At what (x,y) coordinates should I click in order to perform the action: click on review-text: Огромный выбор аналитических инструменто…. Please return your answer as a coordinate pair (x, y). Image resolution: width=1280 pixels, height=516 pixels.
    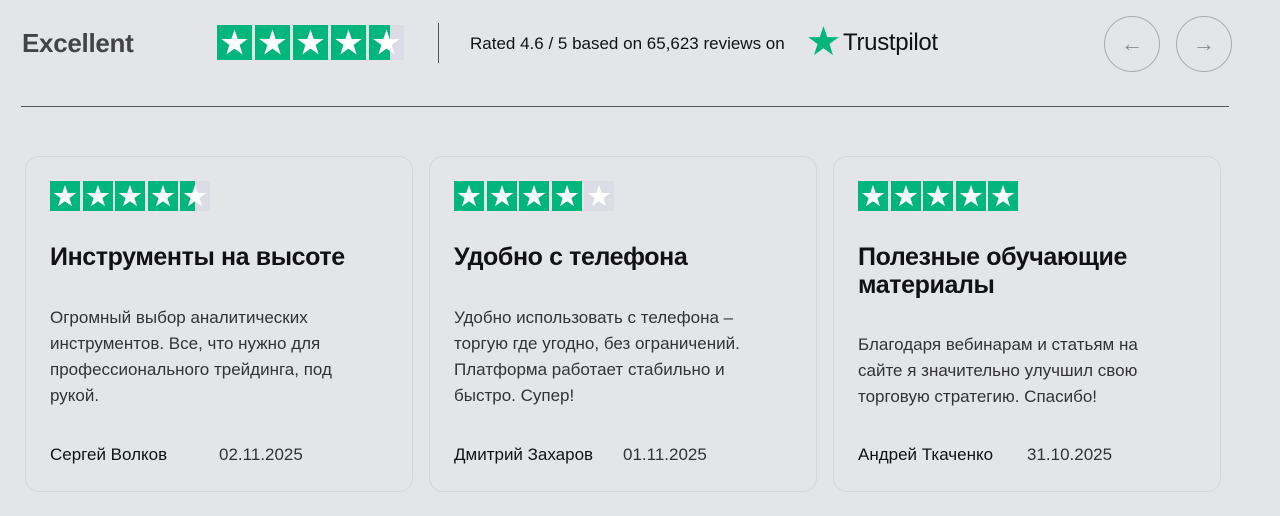
    Looking at the image, I should click on (191, 356).